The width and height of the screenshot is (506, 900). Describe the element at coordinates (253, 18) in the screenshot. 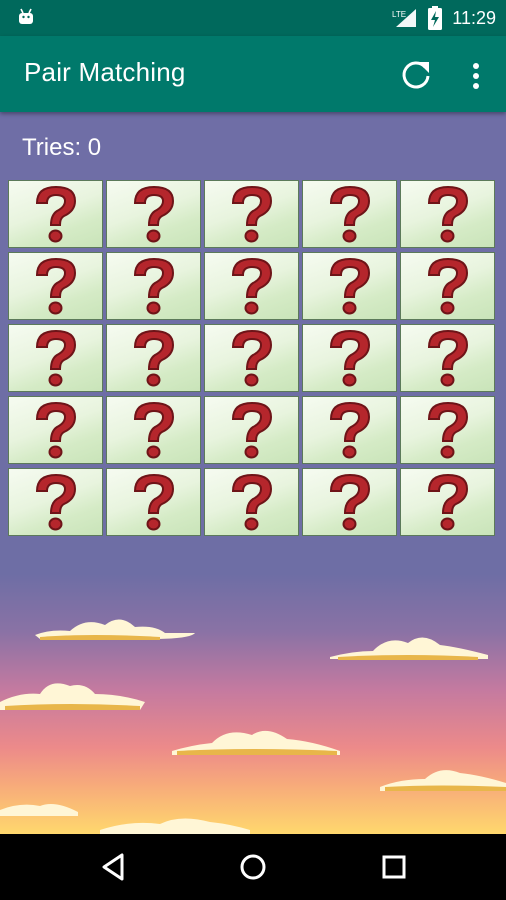

I see `status-bar: LTE 11:29` at that location.